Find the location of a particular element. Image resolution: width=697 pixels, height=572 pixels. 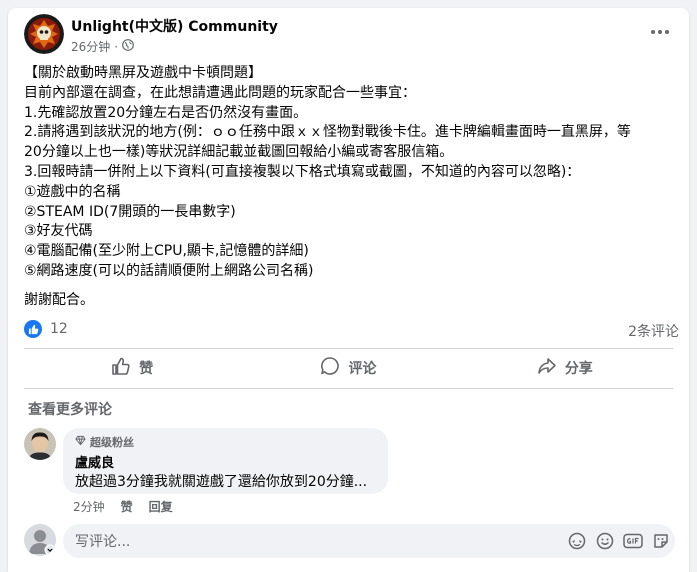

post-body-line: ②STEAM ID(7開頭的一長串數字) is located at coordinates (130, 211).